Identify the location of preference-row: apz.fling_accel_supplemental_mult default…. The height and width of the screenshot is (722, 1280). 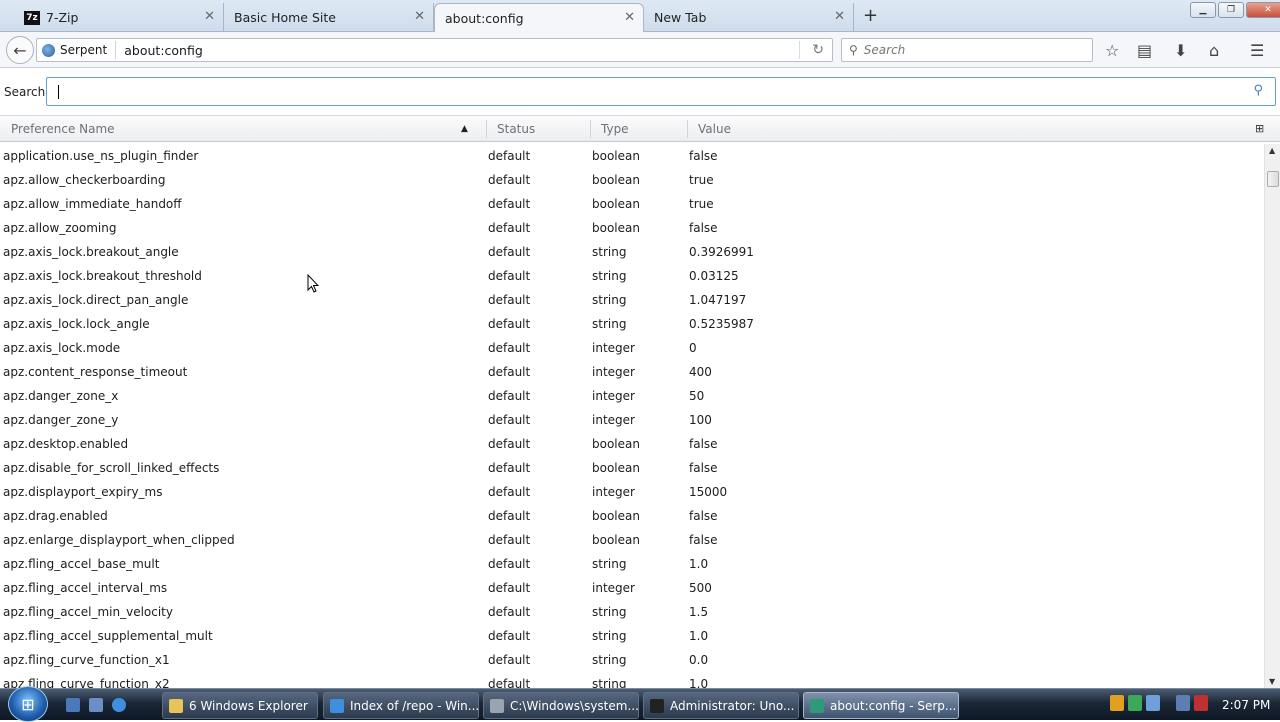
(632, 636).